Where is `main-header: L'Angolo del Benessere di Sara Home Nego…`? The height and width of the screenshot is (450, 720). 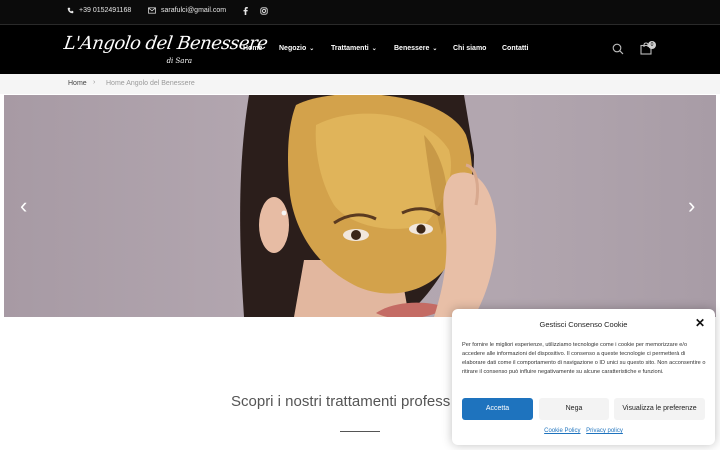 main-header: L'Angolo del Benessere di Sara Home Nego… is located at coordinates (360, 49).